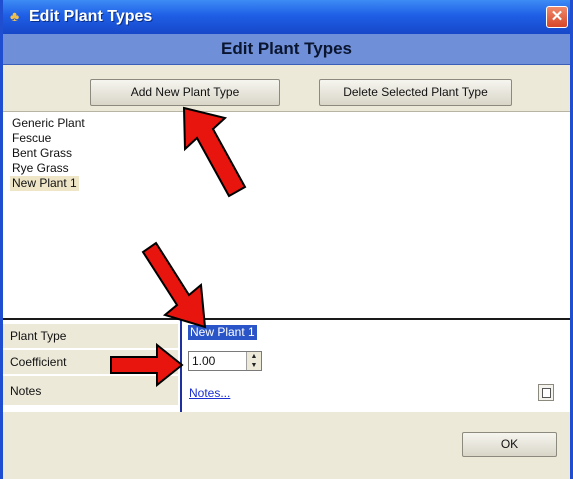  I want to click on close-button: ✕, so click(557, 17).